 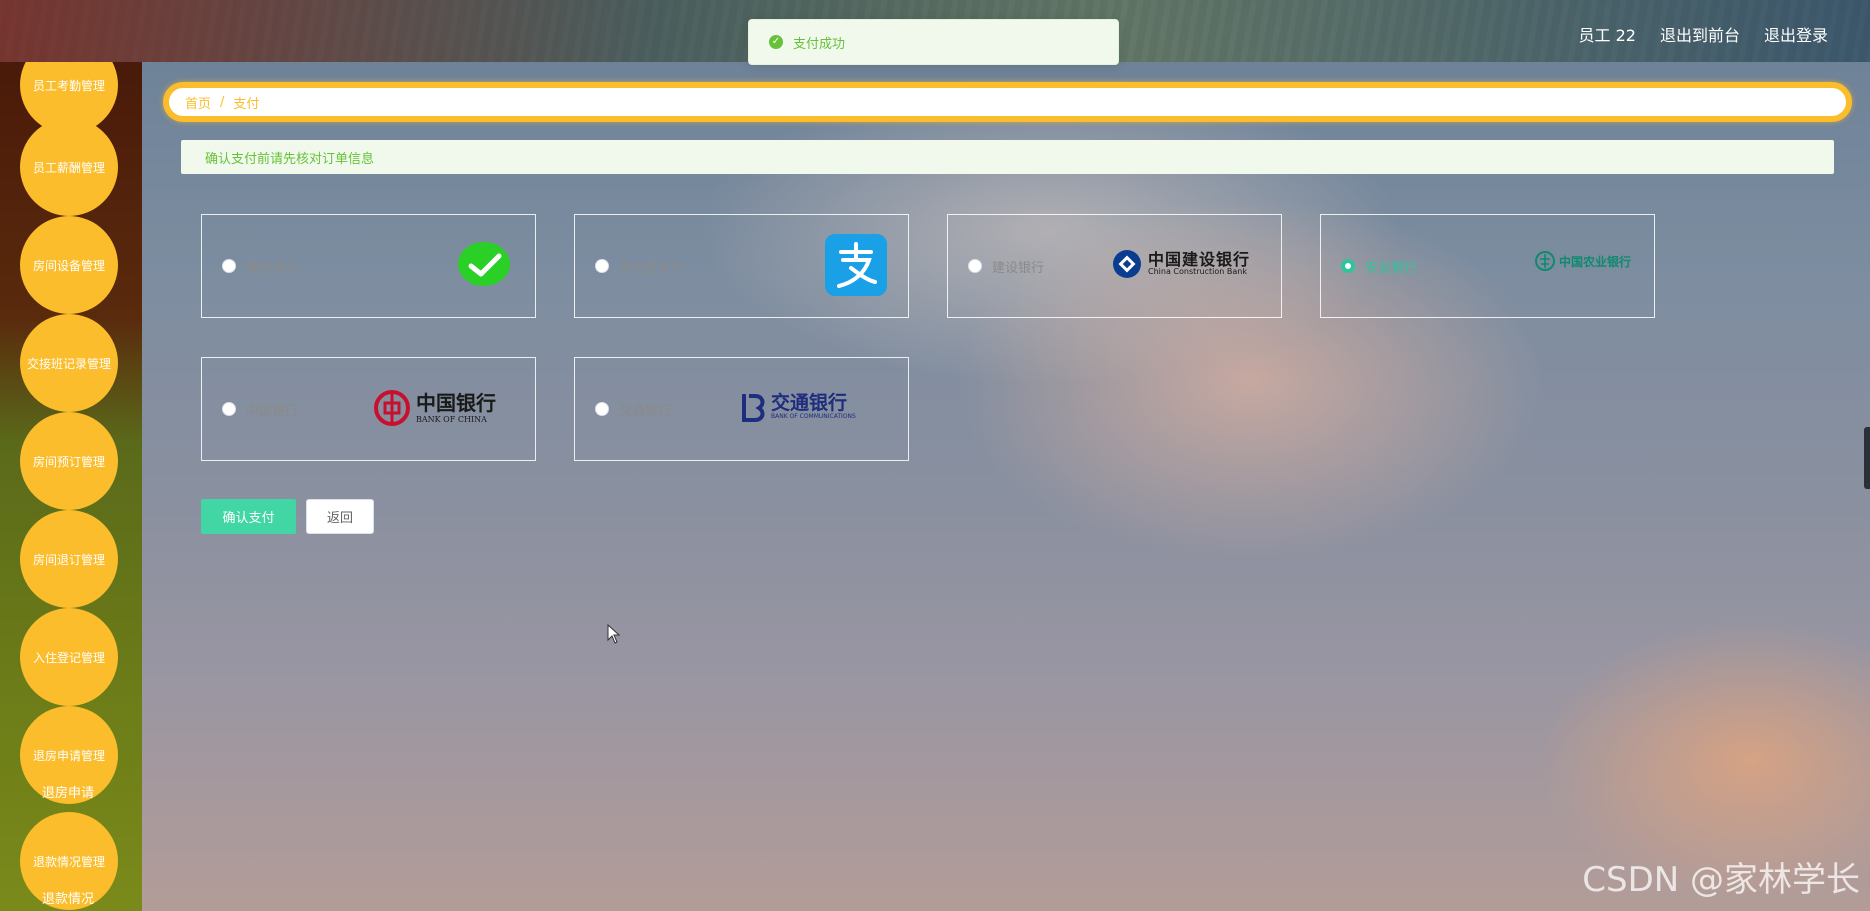 What do you see at coordinates (229, 266) in the screenshot?
I see `radio-wechat` at bounding box center [229, 266].